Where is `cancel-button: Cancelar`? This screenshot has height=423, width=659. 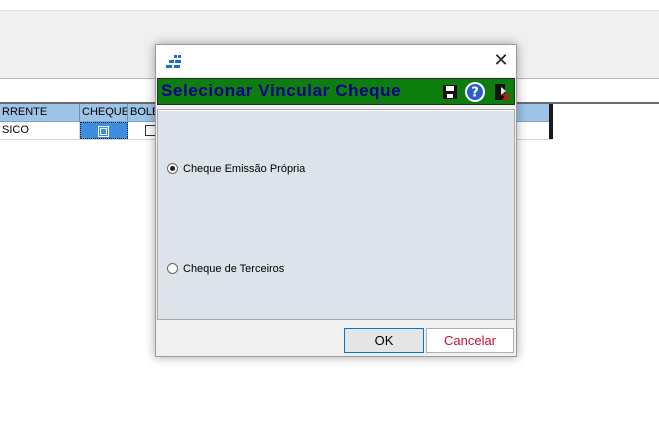 cancel-button: Cancelar is located at coordinates (470, 340).